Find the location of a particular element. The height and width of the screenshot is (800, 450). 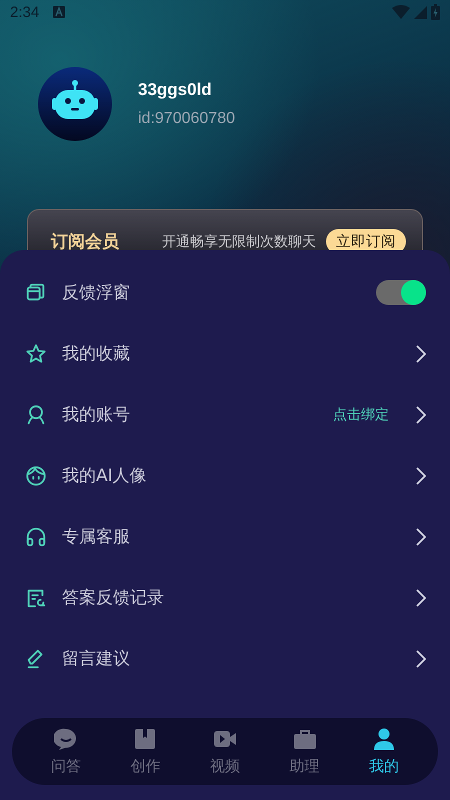

bind-link: 点击绑定 is located at coordinates (361, 415).